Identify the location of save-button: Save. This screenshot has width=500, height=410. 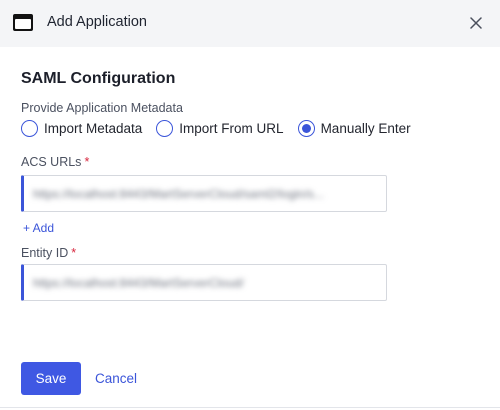
(51, 378).